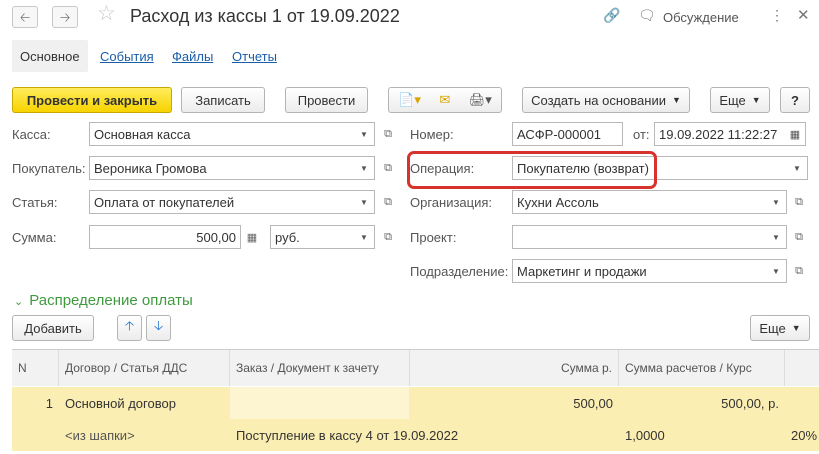  What do you see at coordinates (598, 100) in the screenshot?
I see `create-based-on-label: Создать на основании` at bounding box center [598, 100].